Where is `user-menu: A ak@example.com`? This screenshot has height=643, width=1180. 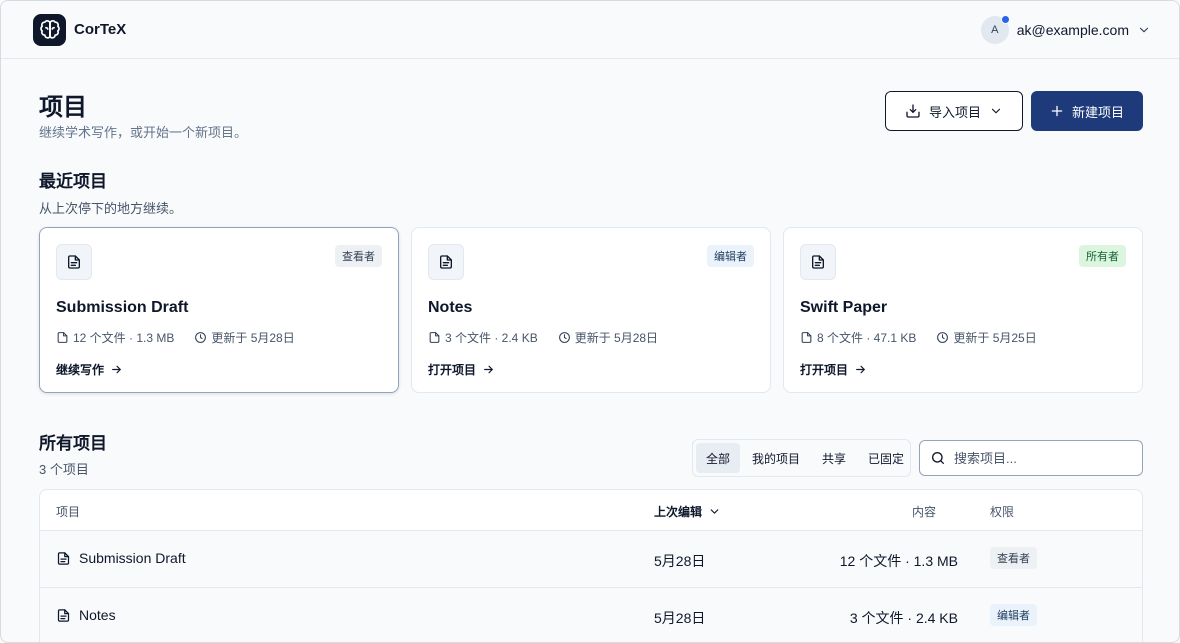 user-menu: A ak@example.com is located at coordinates (1065, 30).